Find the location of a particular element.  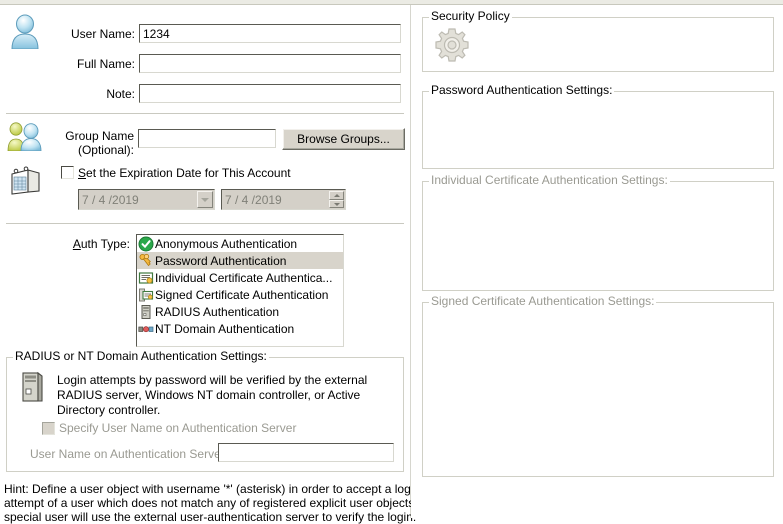

radius-server-icon is located at coordinates (32, 387).